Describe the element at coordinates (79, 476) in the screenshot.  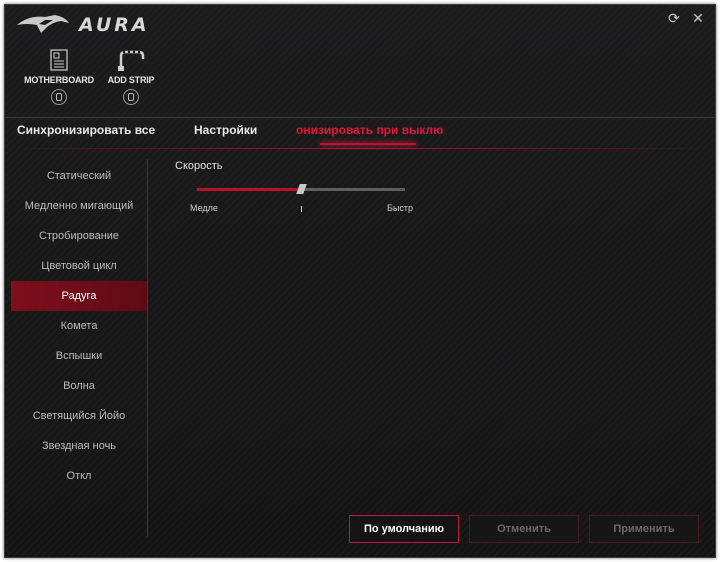
I see `effect-off: Откл` at that location.